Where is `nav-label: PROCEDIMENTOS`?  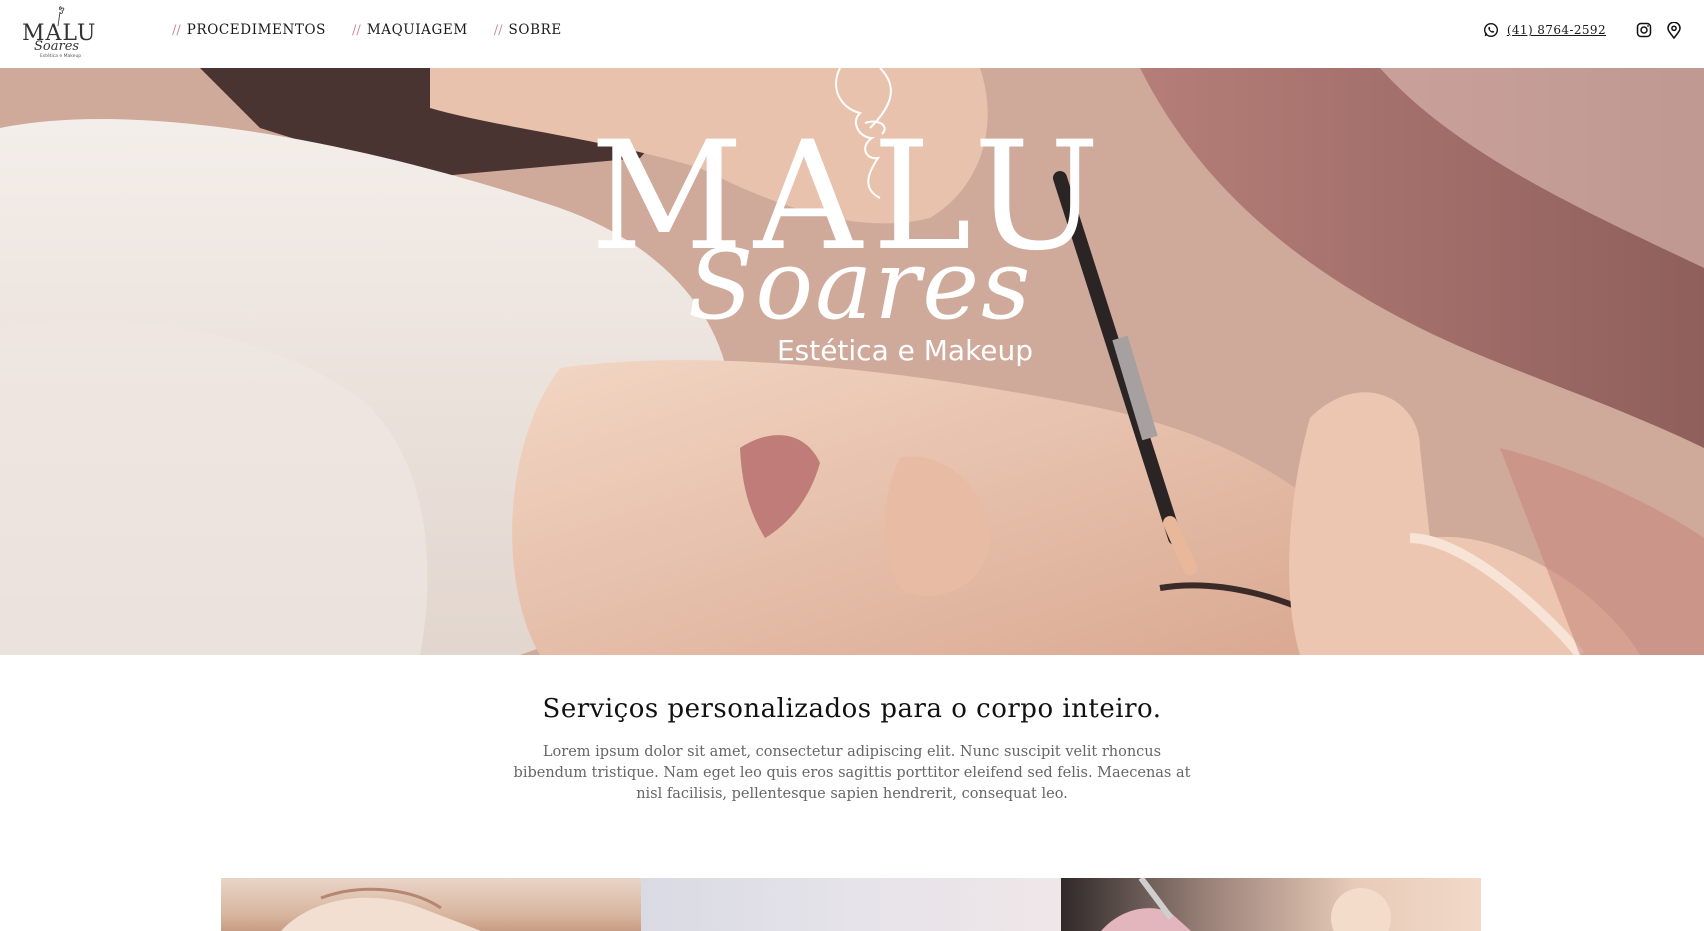
nav-label: PROCEDIMENTOS is located at coordinates (256, 30).